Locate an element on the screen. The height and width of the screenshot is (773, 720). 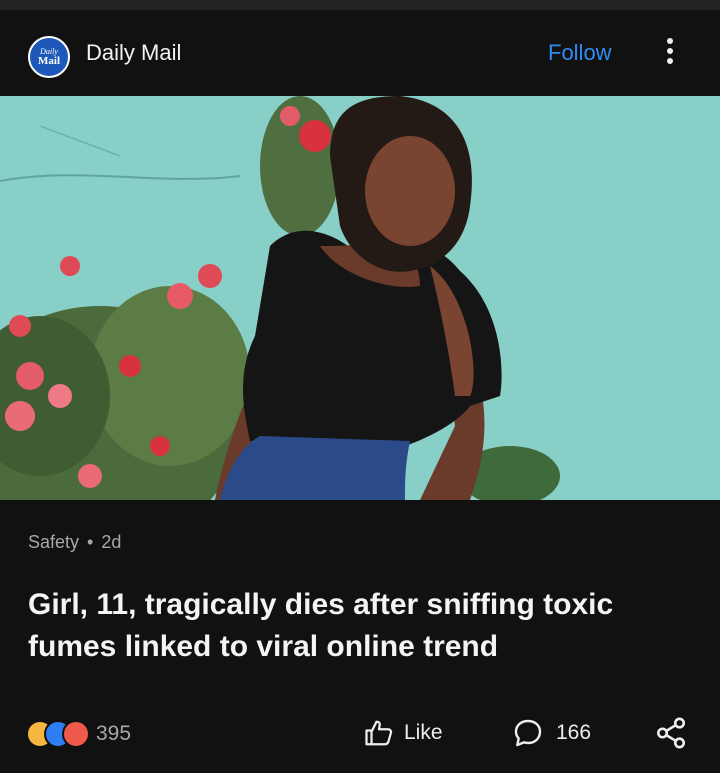
article-meta: Safety • 2d is located at coordinates (74, 542).